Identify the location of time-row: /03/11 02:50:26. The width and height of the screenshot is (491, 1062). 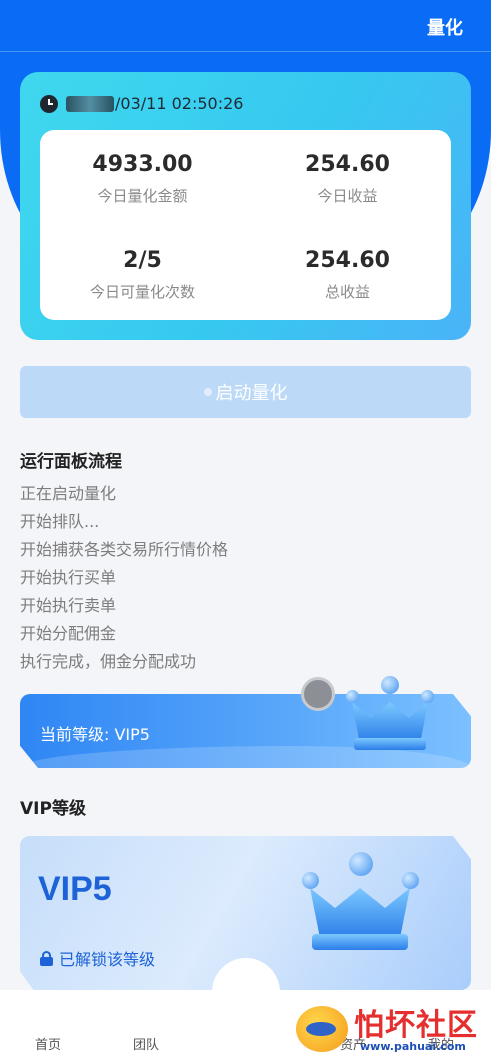
(141, 103).